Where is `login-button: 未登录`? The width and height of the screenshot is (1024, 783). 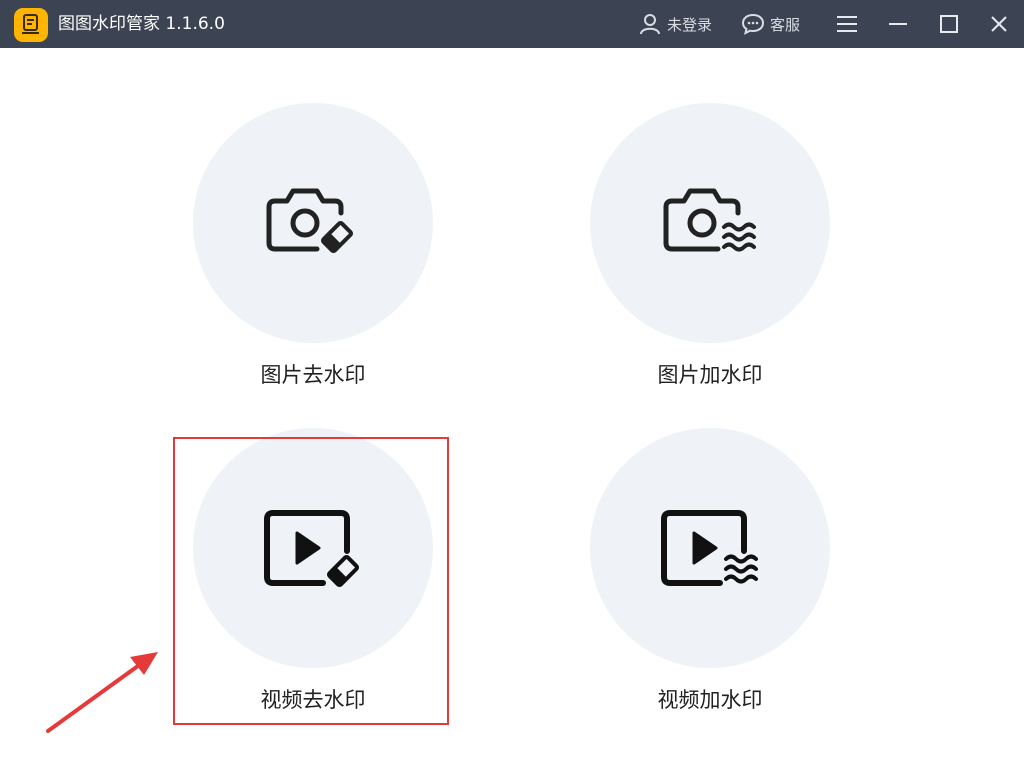 login-button: 未登录 is located at coordinates (675, 24).